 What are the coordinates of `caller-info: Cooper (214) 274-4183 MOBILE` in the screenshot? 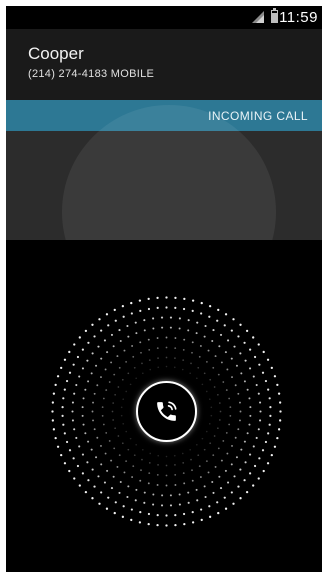 It's located at (164, 64).